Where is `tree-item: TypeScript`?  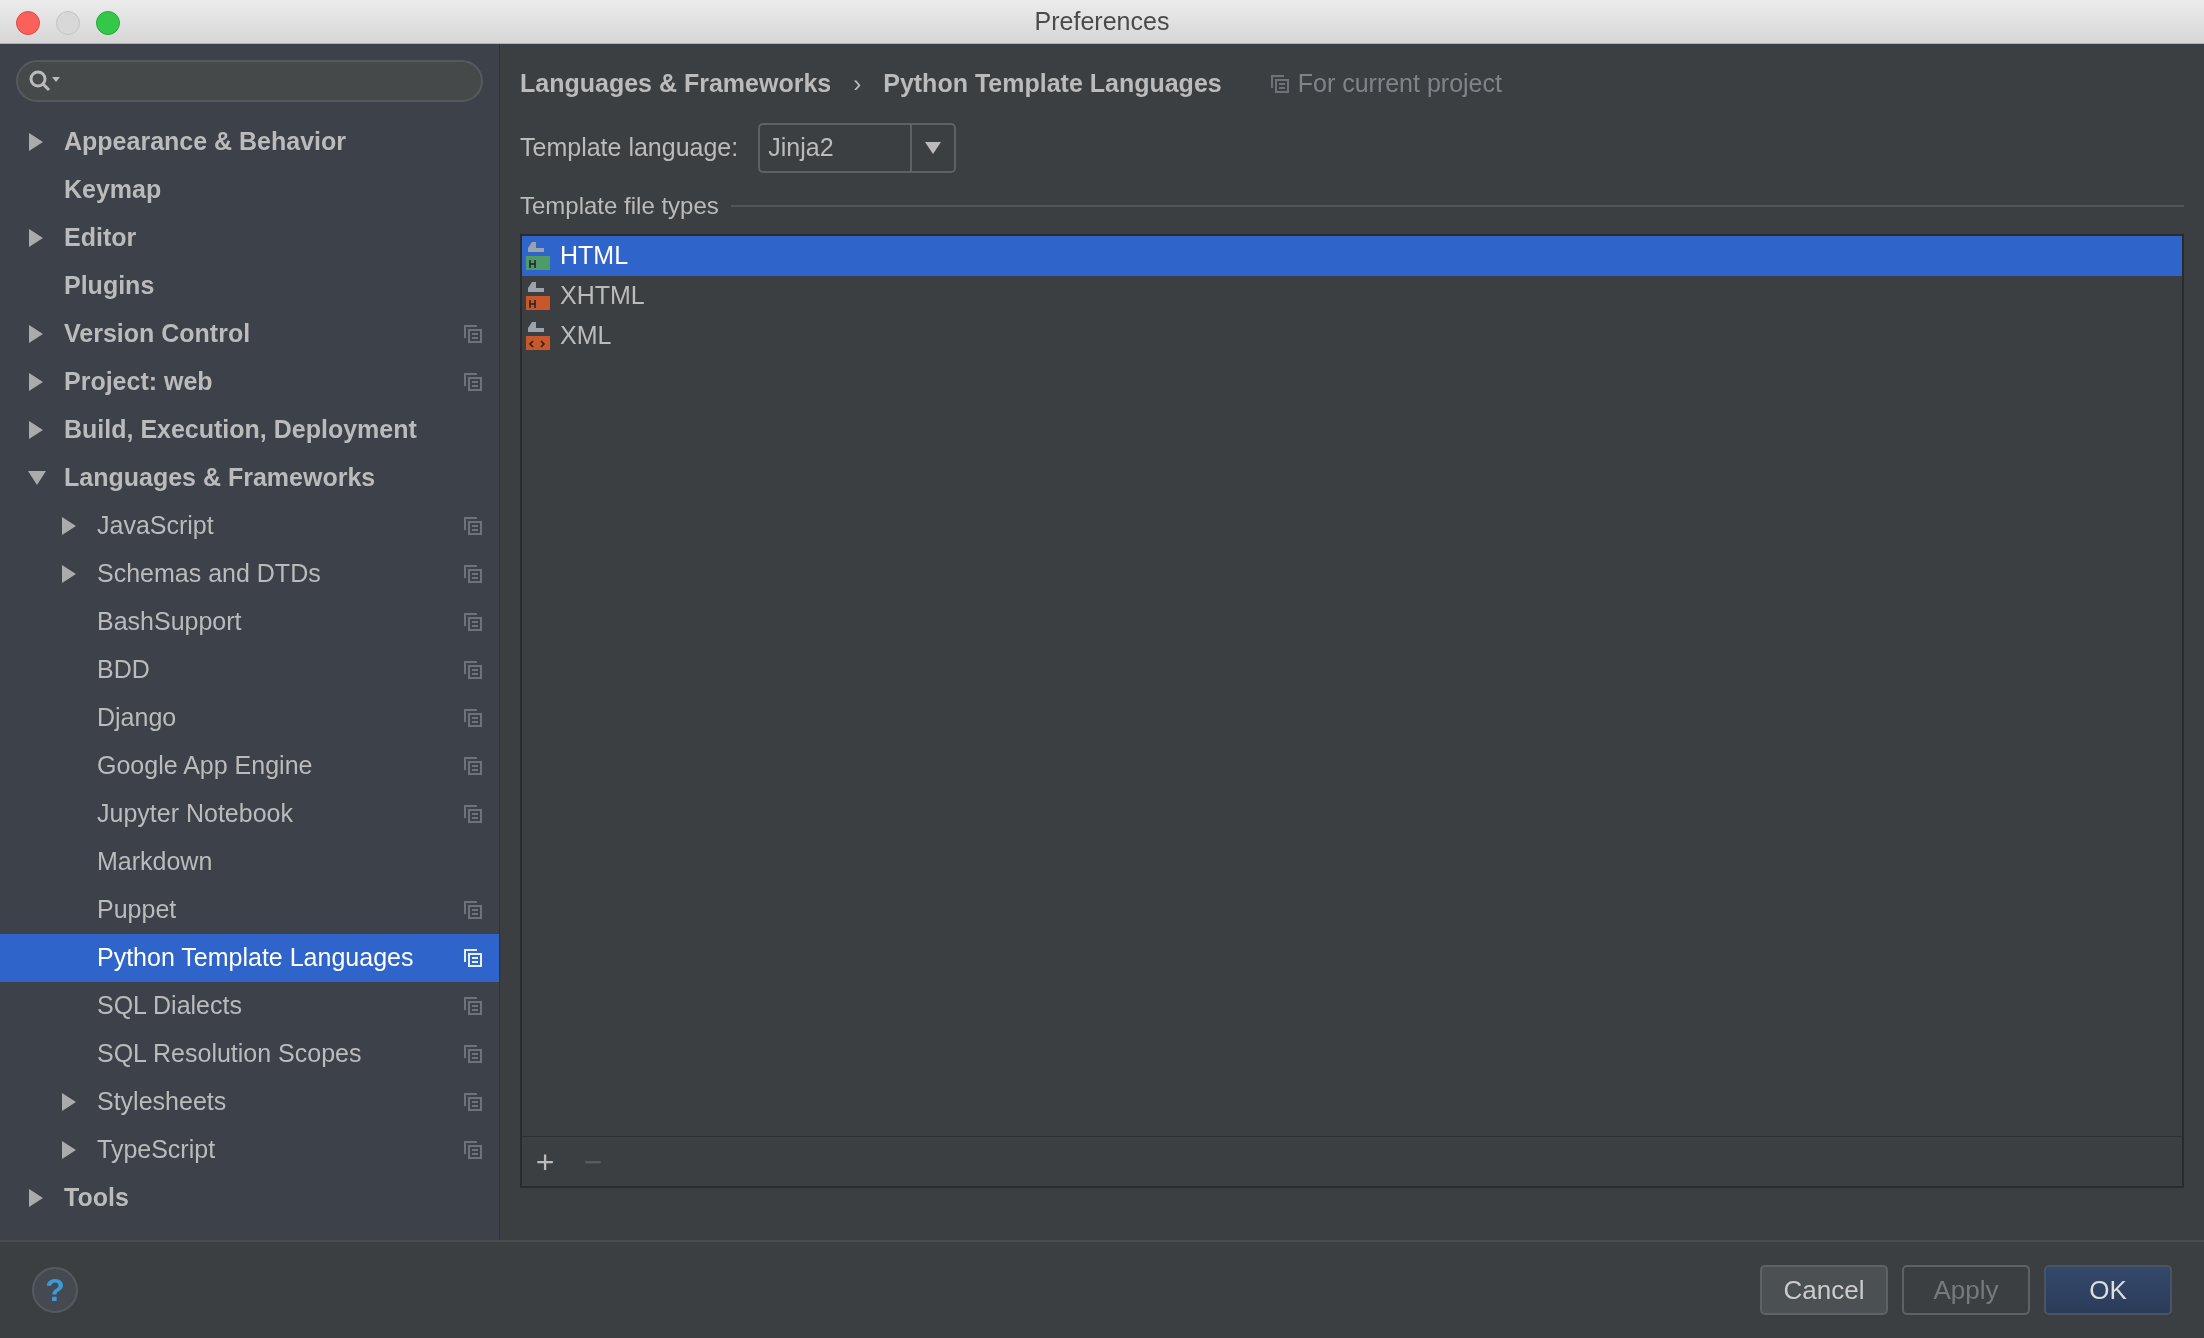 tree-item: TypeScript is located at coordinates (249, 1150).